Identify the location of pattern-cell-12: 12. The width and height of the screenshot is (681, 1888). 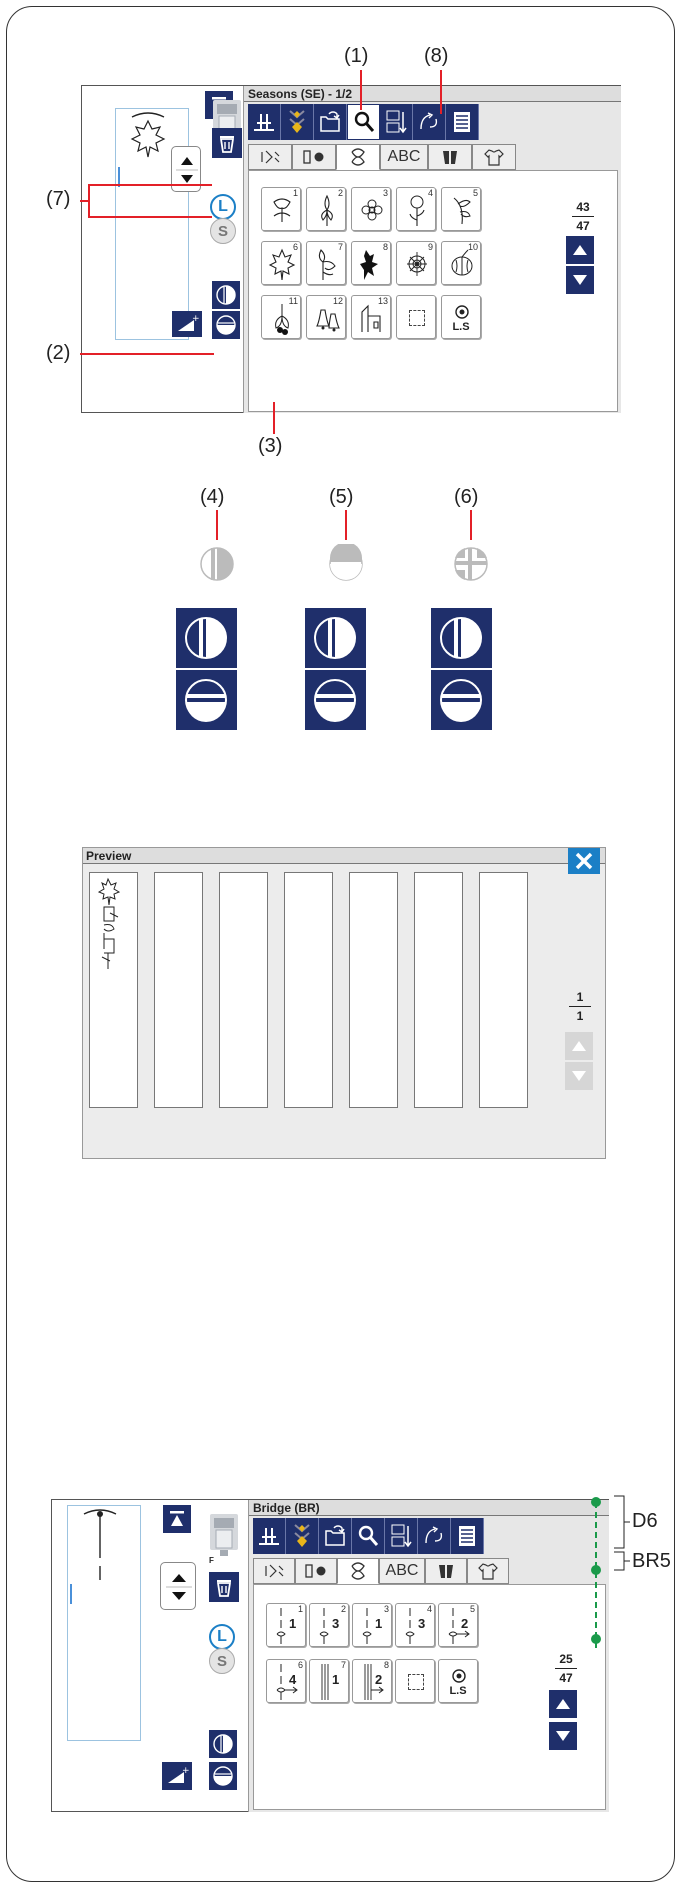
(326, 317).